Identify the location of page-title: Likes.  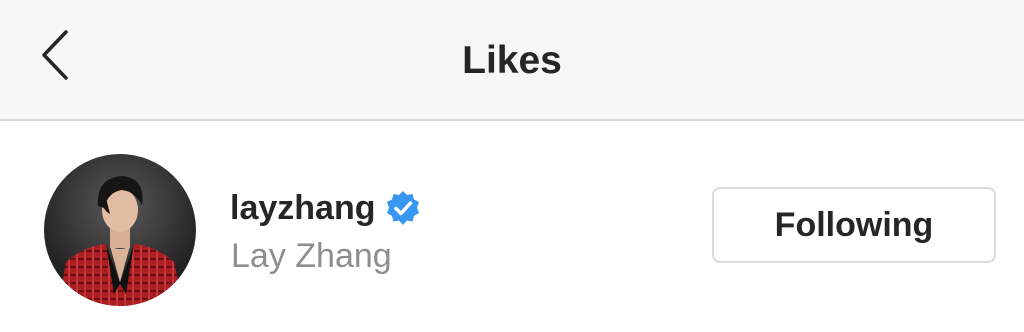
(512, 60).